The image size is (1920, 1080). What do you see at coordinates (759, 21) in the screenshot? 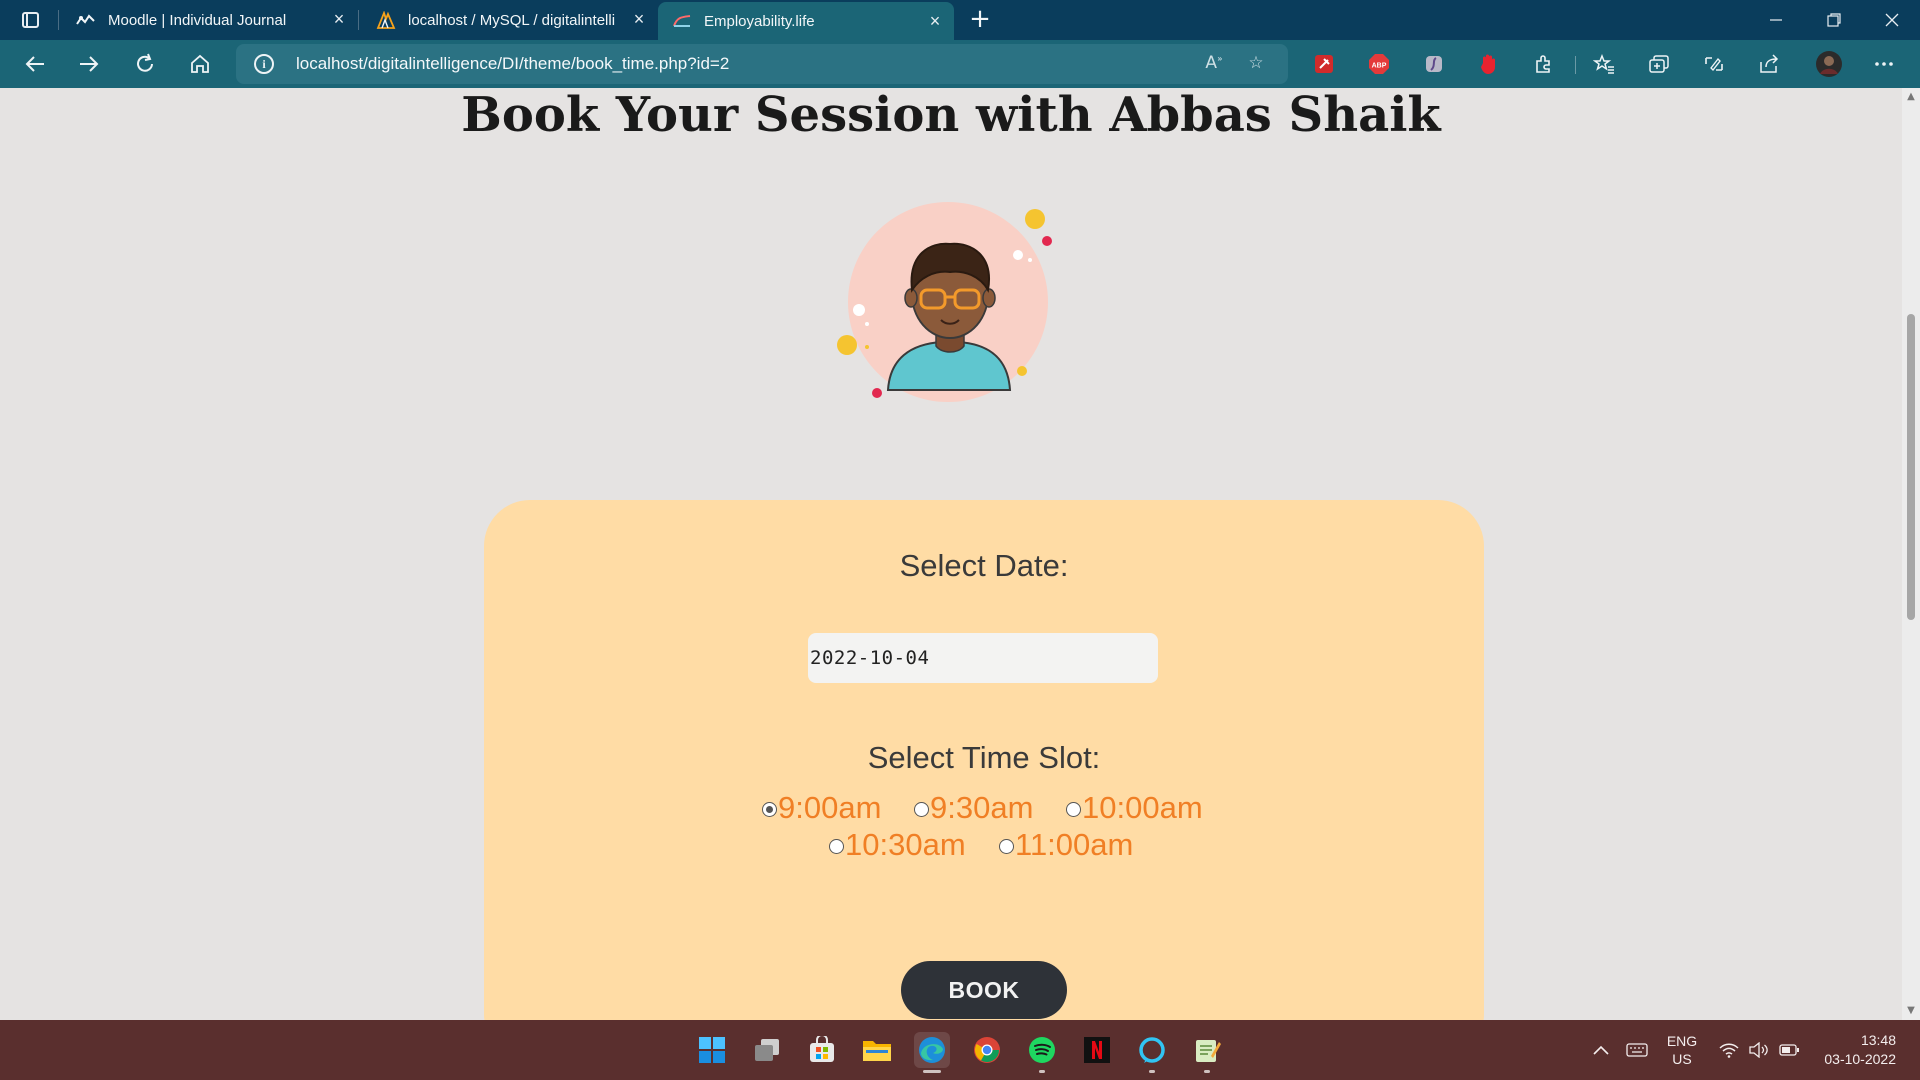
I see `tab-label: Employability.life` at bounding box center [759, 21].